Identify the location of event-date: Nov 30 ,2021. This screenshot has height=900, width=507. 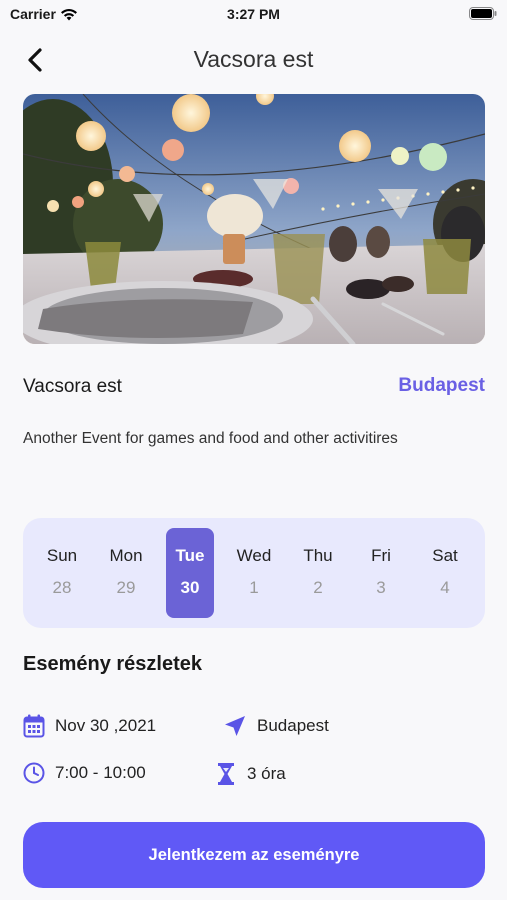
(106, 725).